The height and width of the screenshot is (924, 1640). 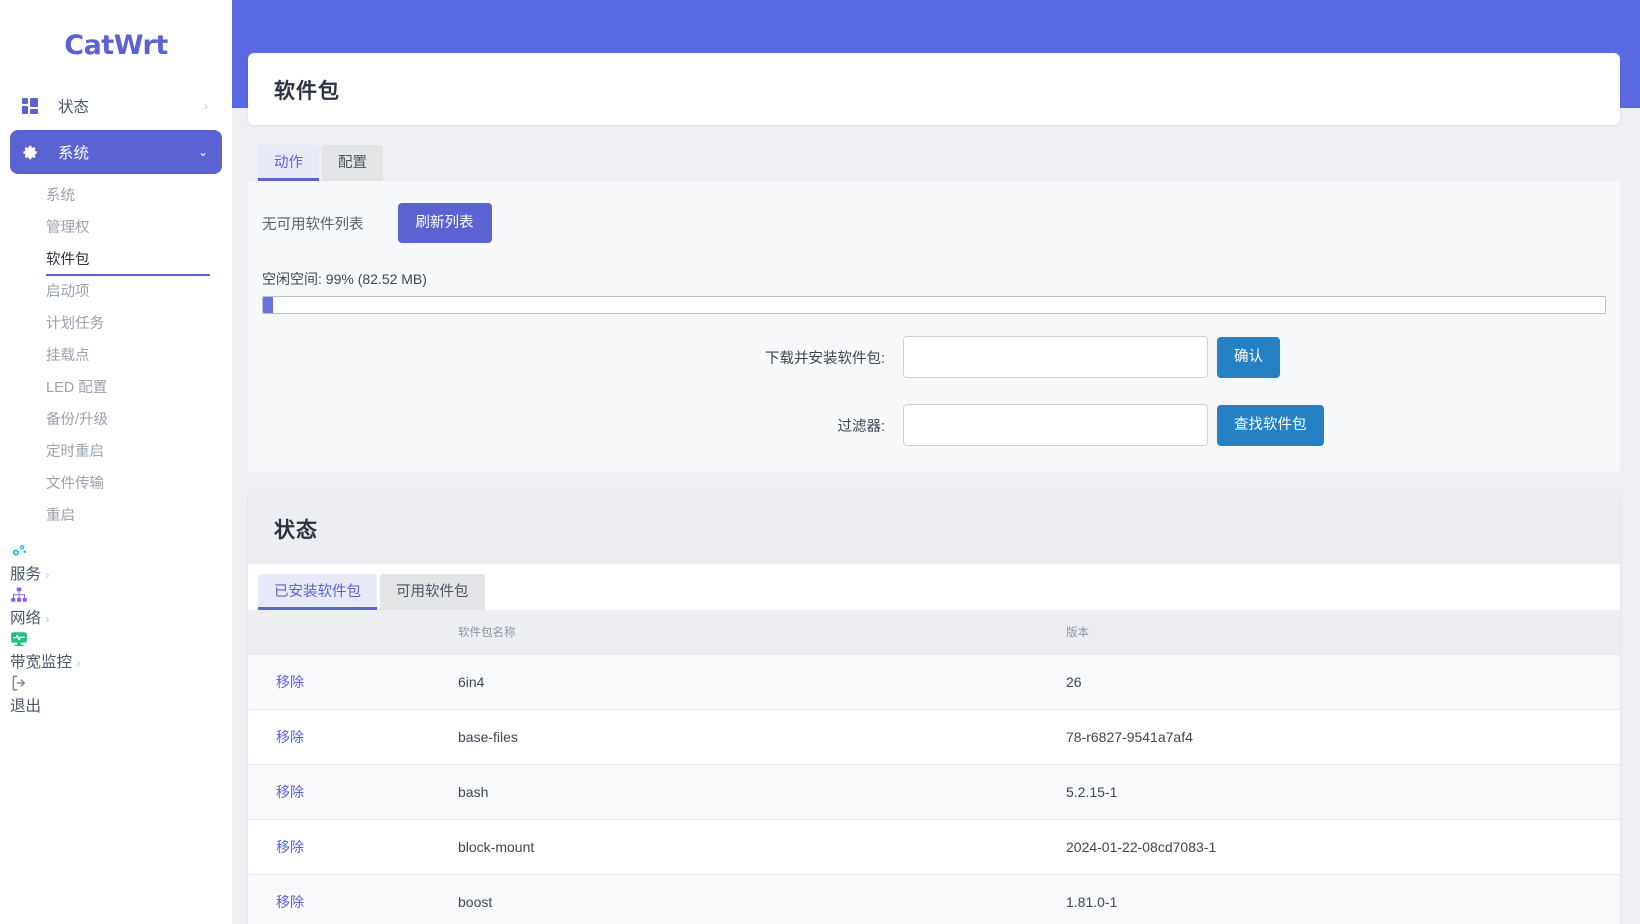 I want to click on tab-config: 配置, so click(x=352, y=163).